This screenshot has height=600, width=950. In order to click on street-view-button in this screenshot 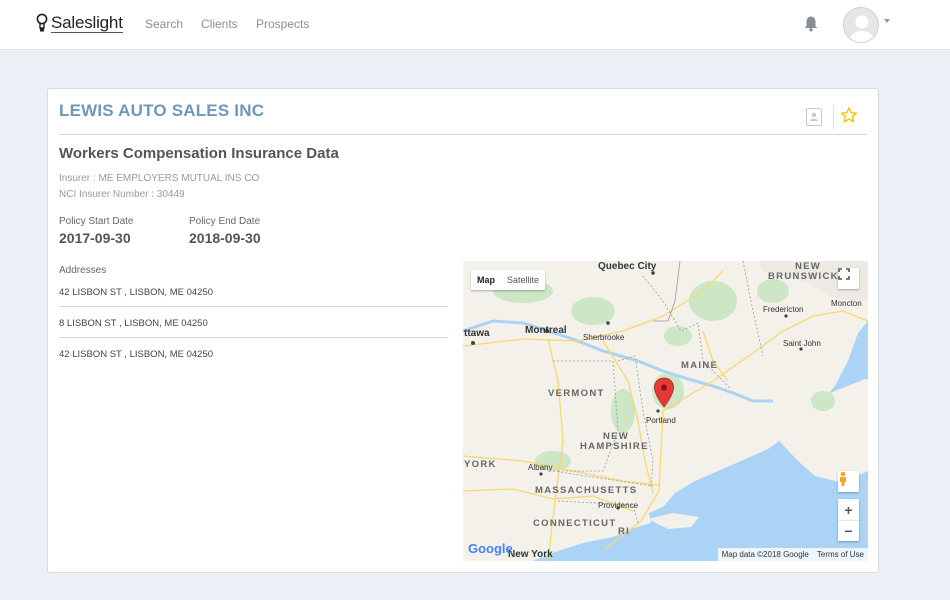, I will do `click(848, 481)`.